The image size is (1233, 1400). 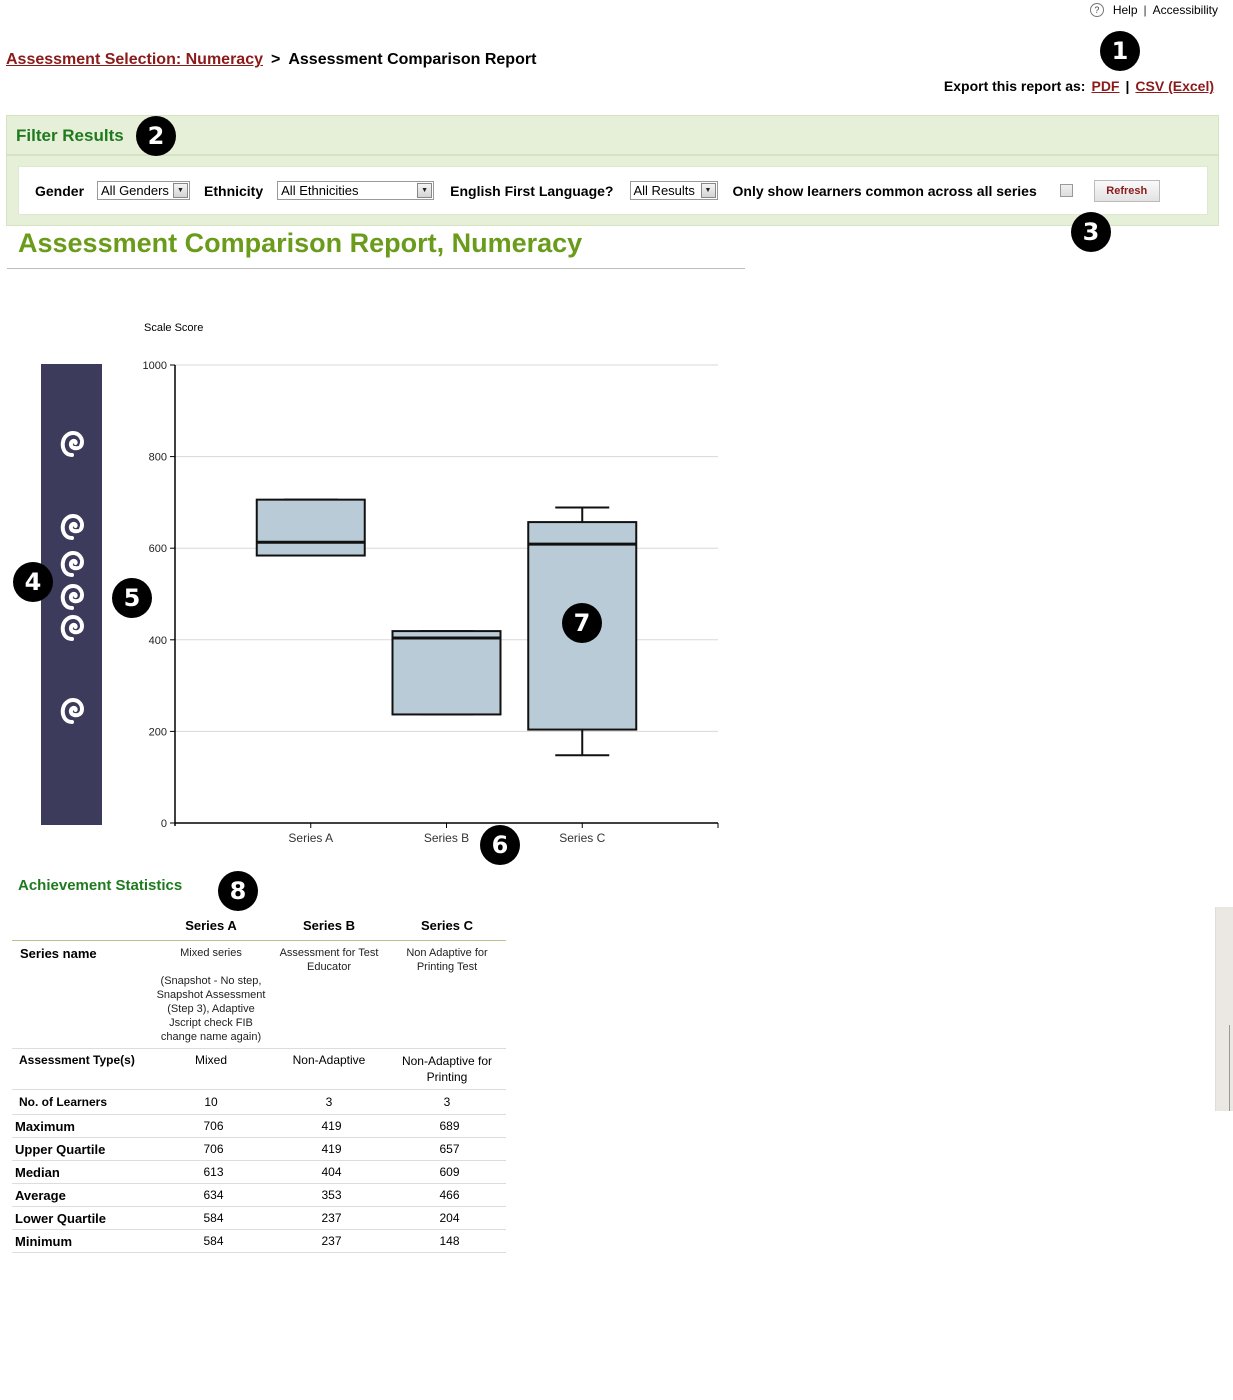 What do you see at coordinates (447, 1068) in the screenshot?
I see `stats-cell: Non-Adaptive for Printing` at bounding box center [447, 1068].